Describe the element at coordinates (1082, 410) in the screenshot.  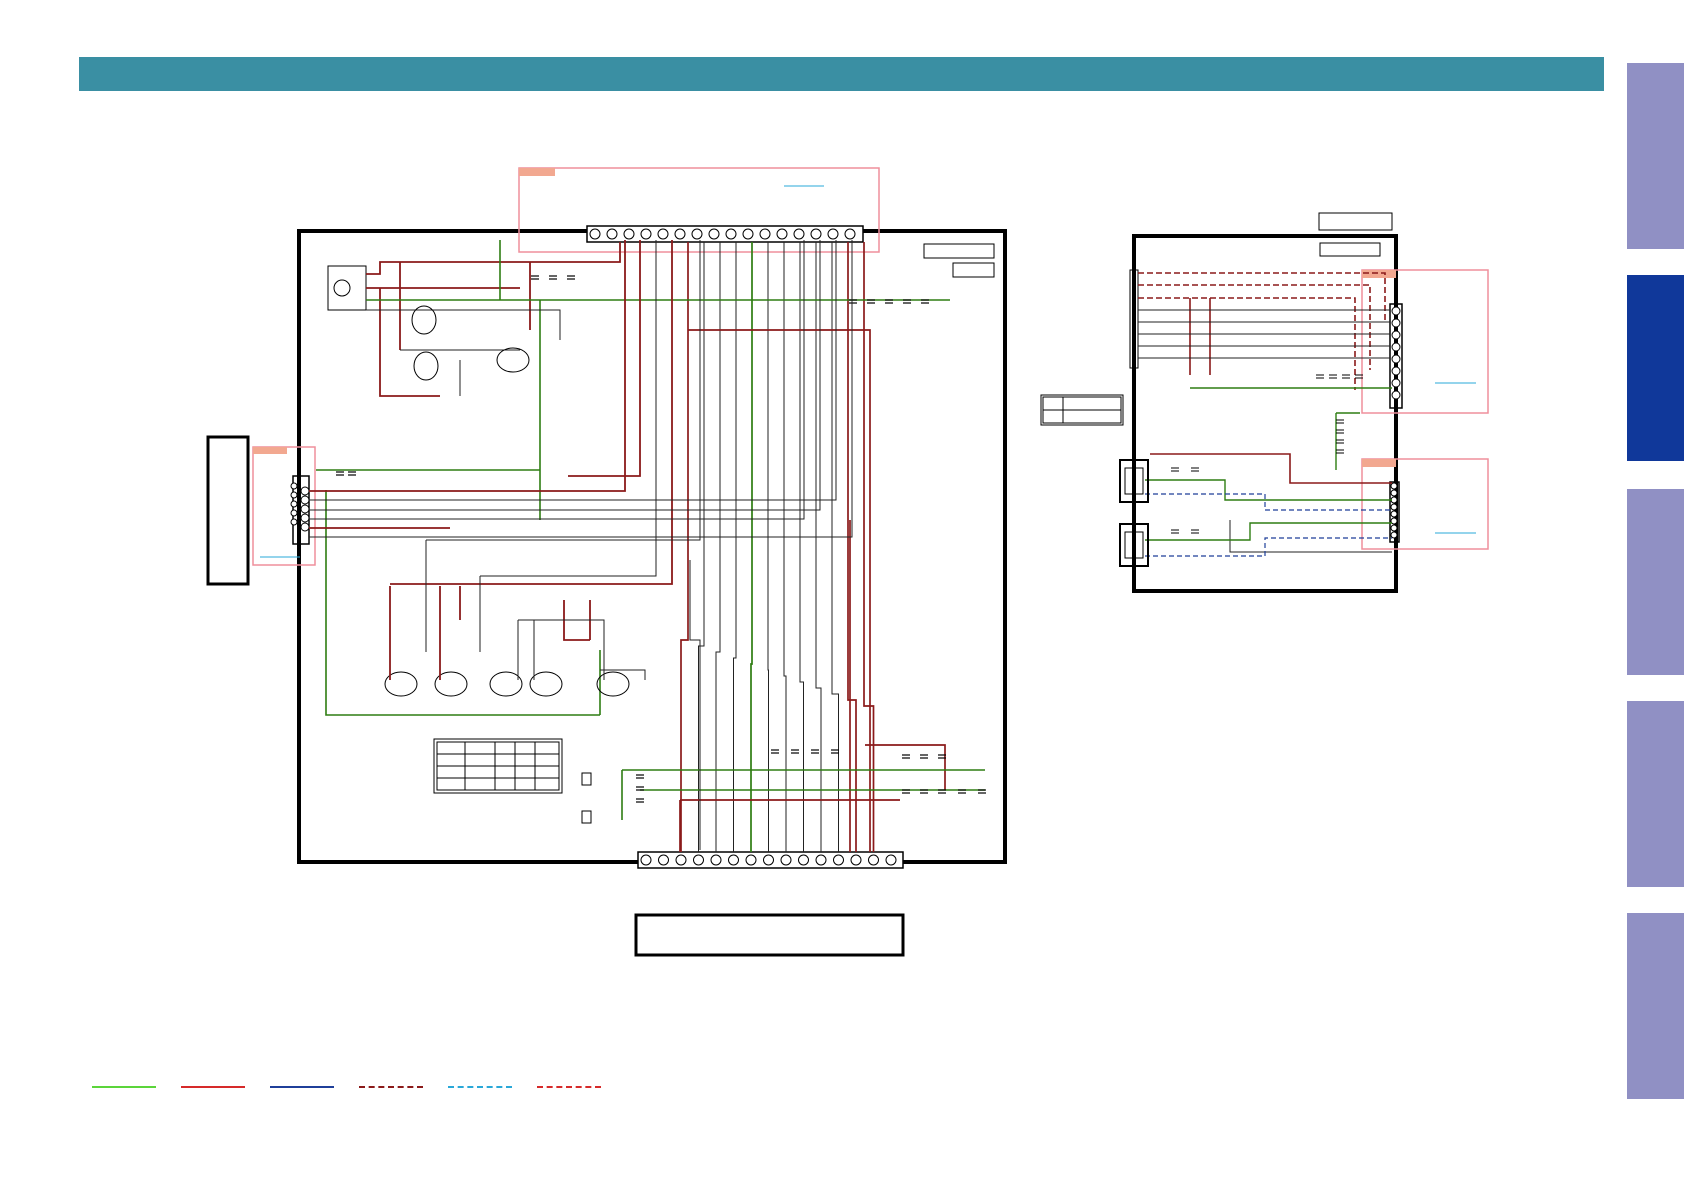
I see `key-table` at that location.